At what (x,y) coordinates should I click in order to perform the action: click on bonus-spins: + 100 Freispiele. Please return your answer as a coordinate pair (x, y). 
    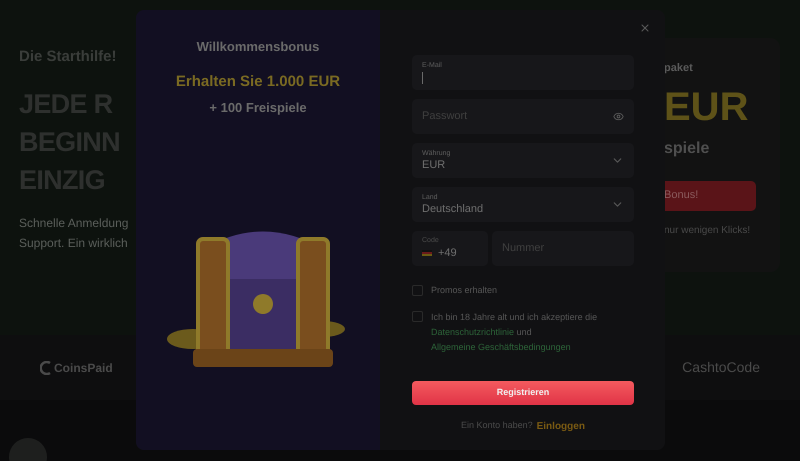
    Looking at the image, I should click on (258, 107).